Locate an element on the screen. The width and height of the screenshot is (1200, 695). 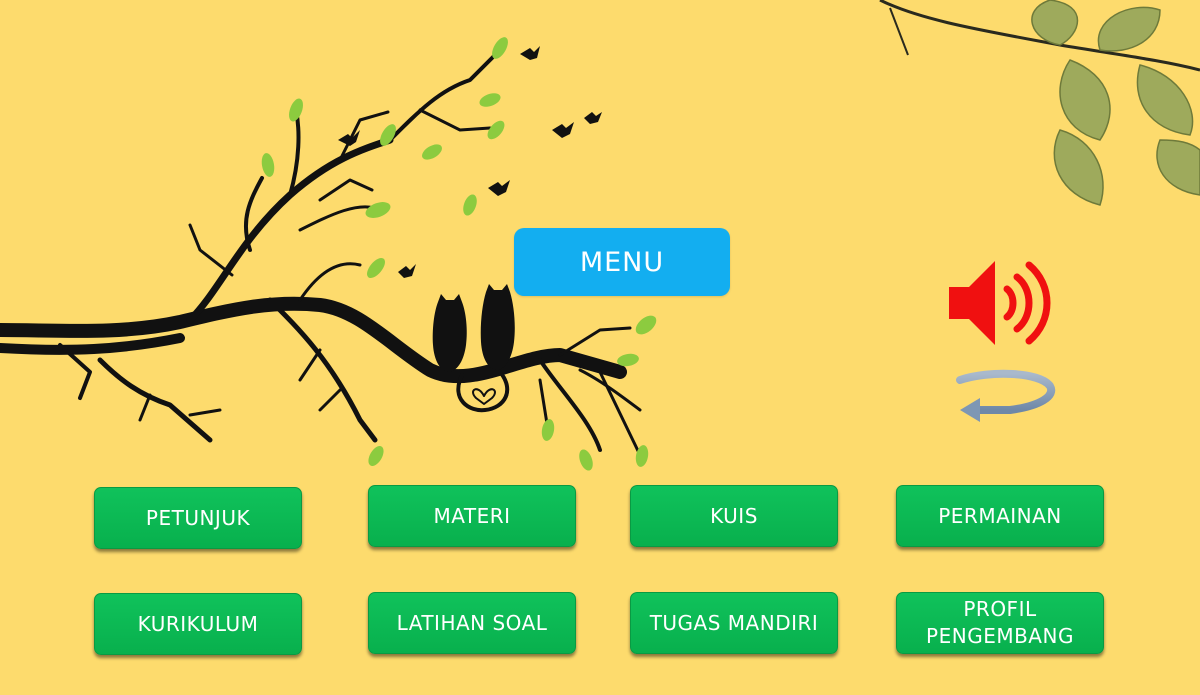
permainan-button: PERMAINAN is located at coordinates (1000, 516).